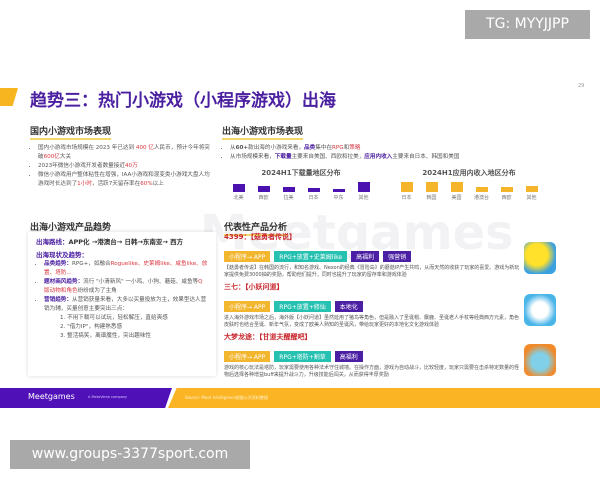  Describe the element at coordinates (126, 242) in the screenshot. I see `route: APP化 →港澳台→ 日韩→东南亚→ 西方` at that location.